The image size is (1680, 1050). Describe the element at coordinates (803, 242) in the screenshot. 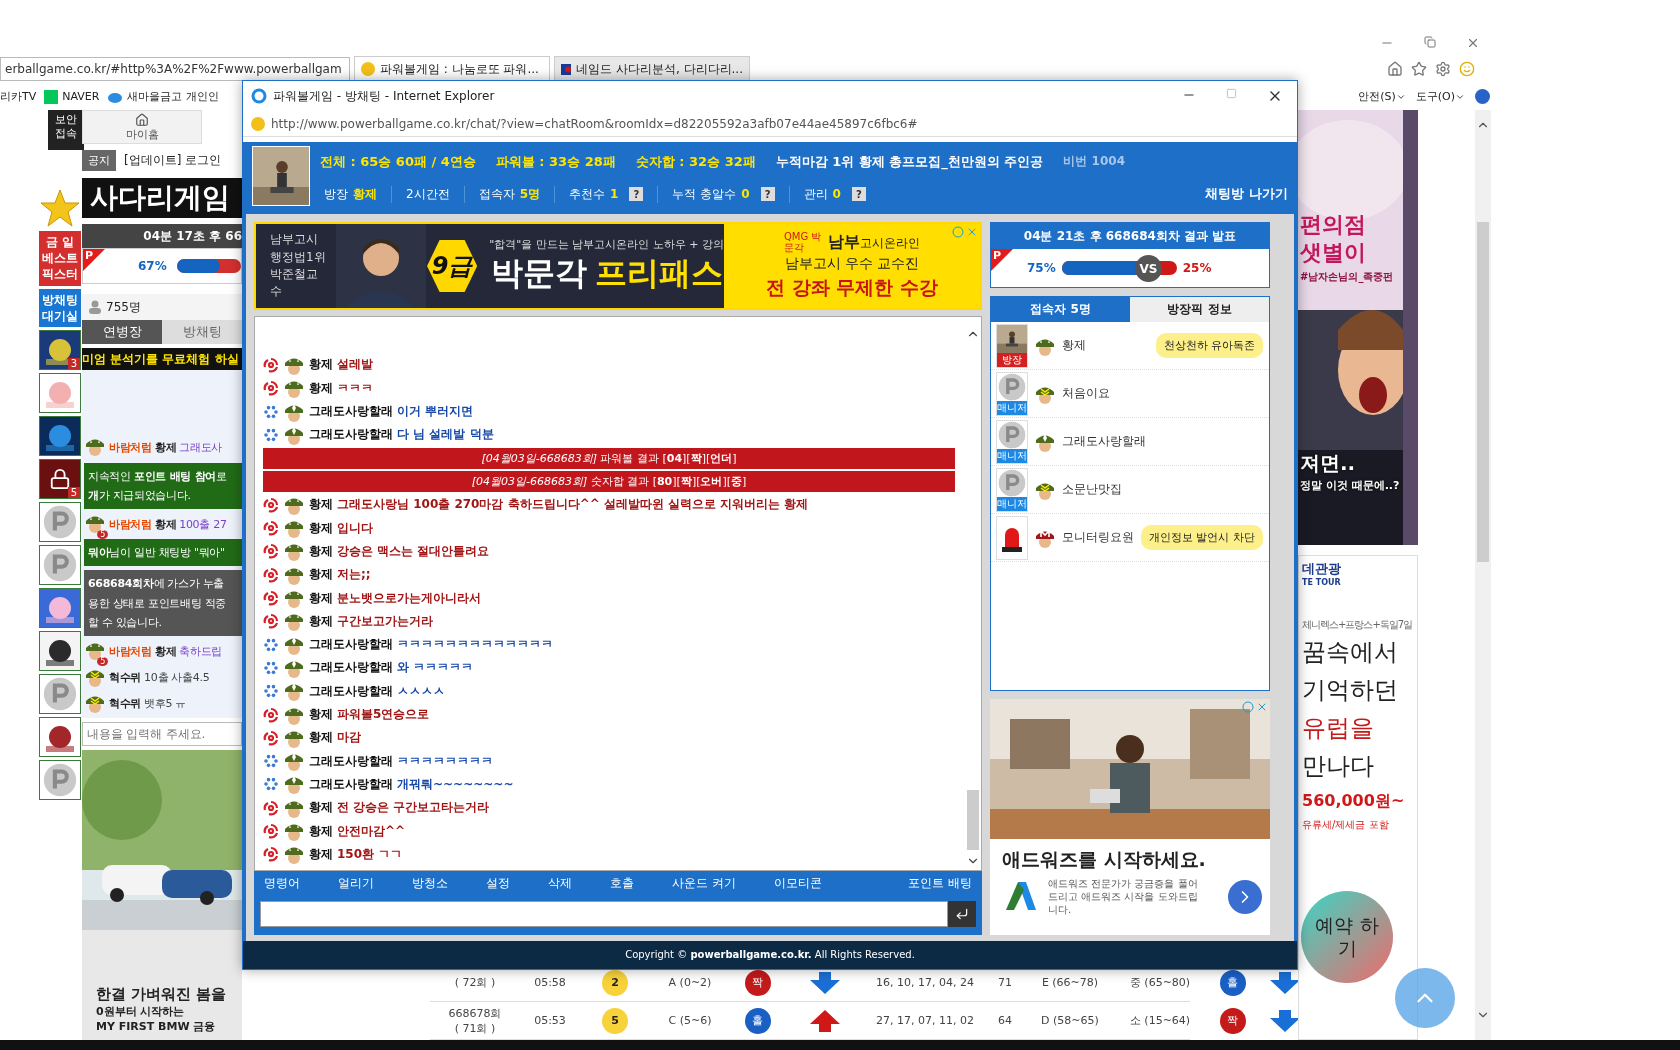

I see `ad-logo: QMG 박문각` at that location.